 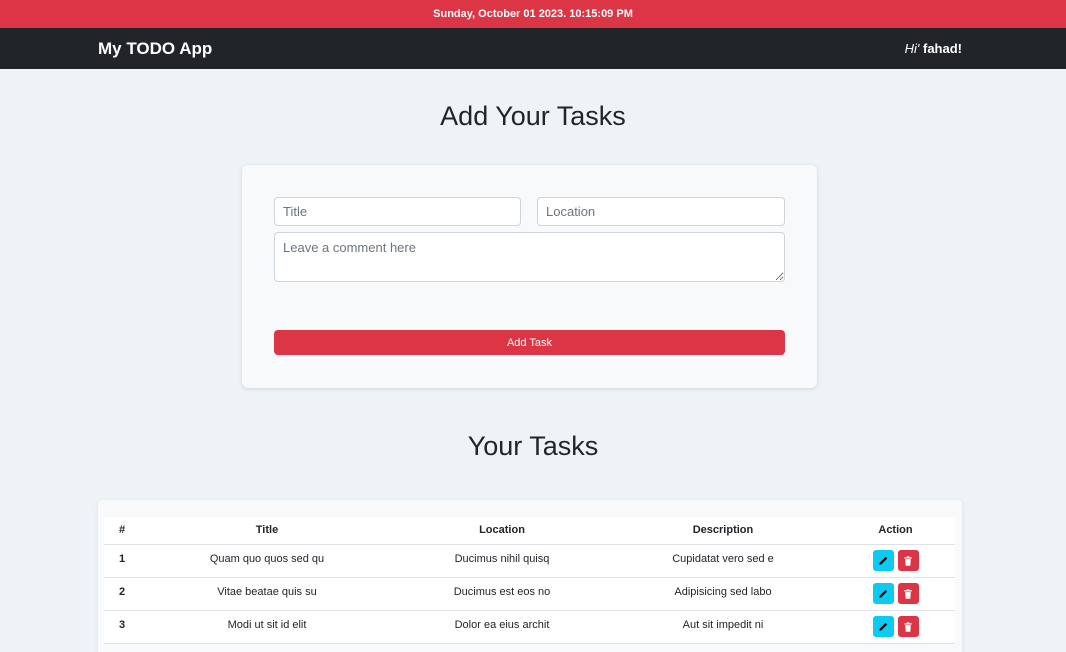 What do you see at coordinates (155, 49) in the screenshot?
I see `app-brand: My TODO App` at bounding box center [155, 49].